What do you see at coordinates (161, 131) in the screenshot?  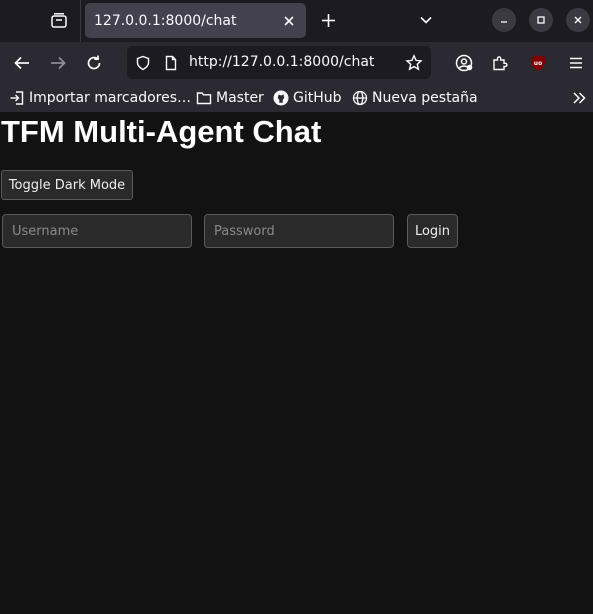 I see `page-title: TFM Multi-Agent Chat` at bounding box center [161, 131].